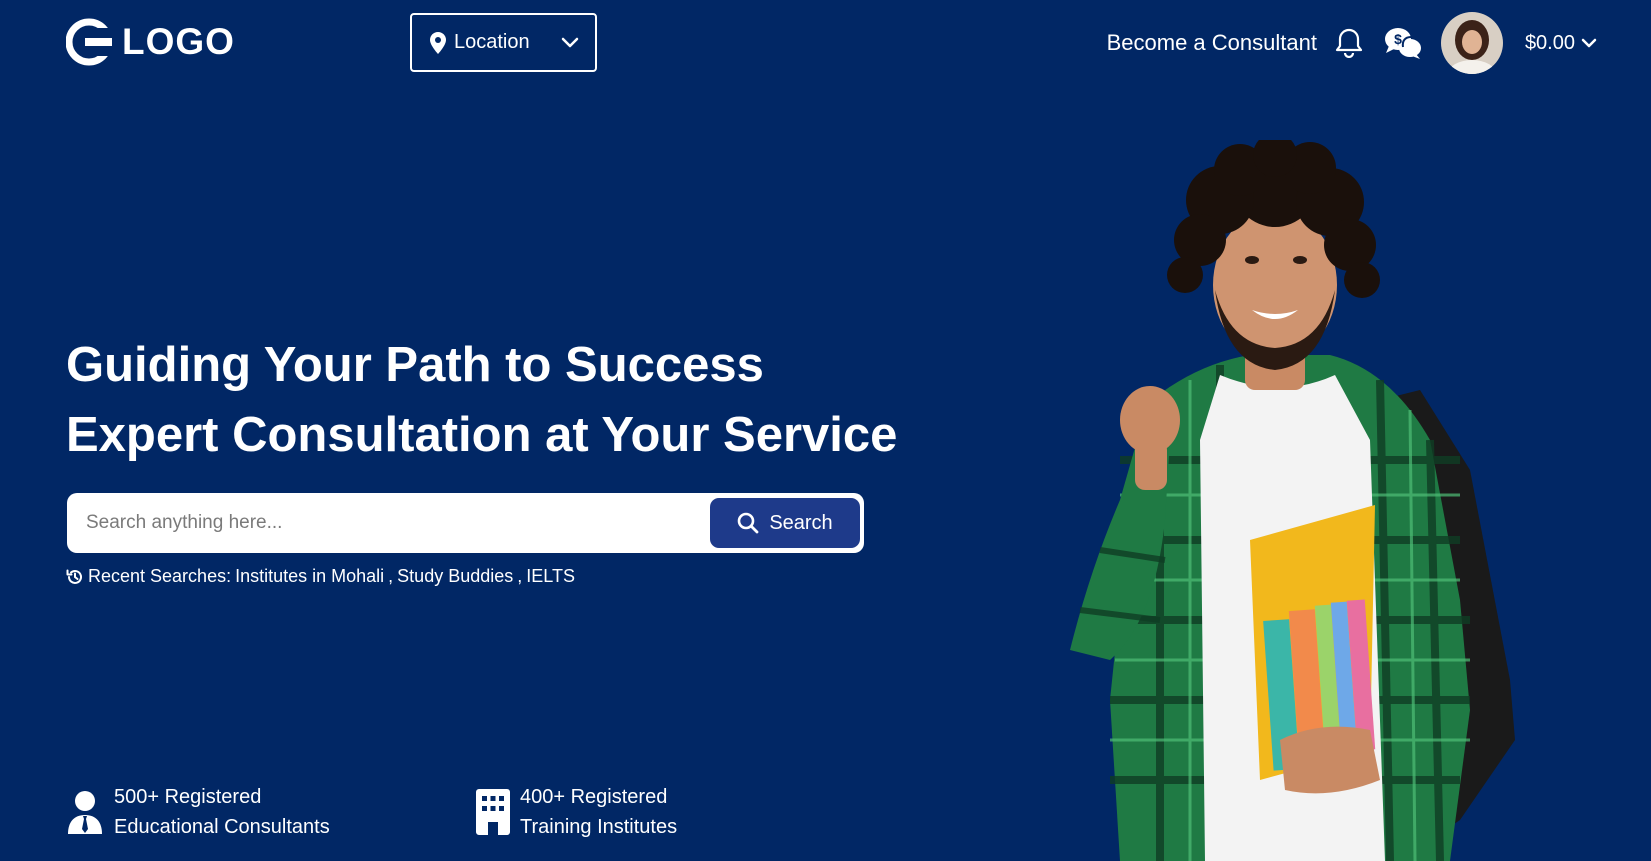 The image size is (1651, 861). Describe the element at coordinates (801, 522) in the screenshot. I see `search-button-label: Search` at that location.